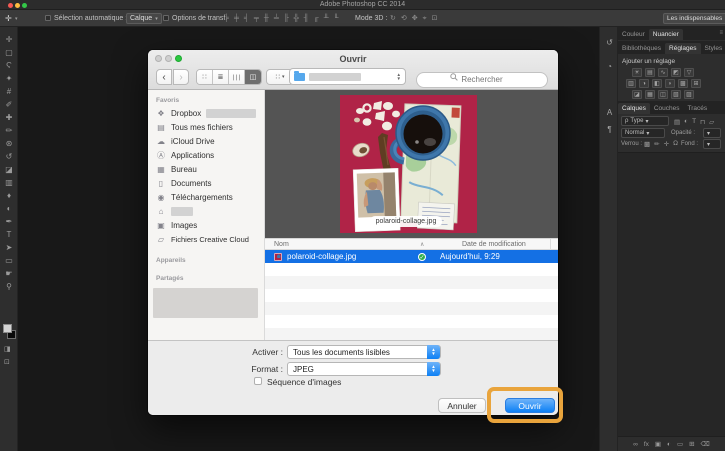 Image resolution: width=725 pixels, height=451 pixels. I want to click on new-group-icon: ▭, so click(680, 444).